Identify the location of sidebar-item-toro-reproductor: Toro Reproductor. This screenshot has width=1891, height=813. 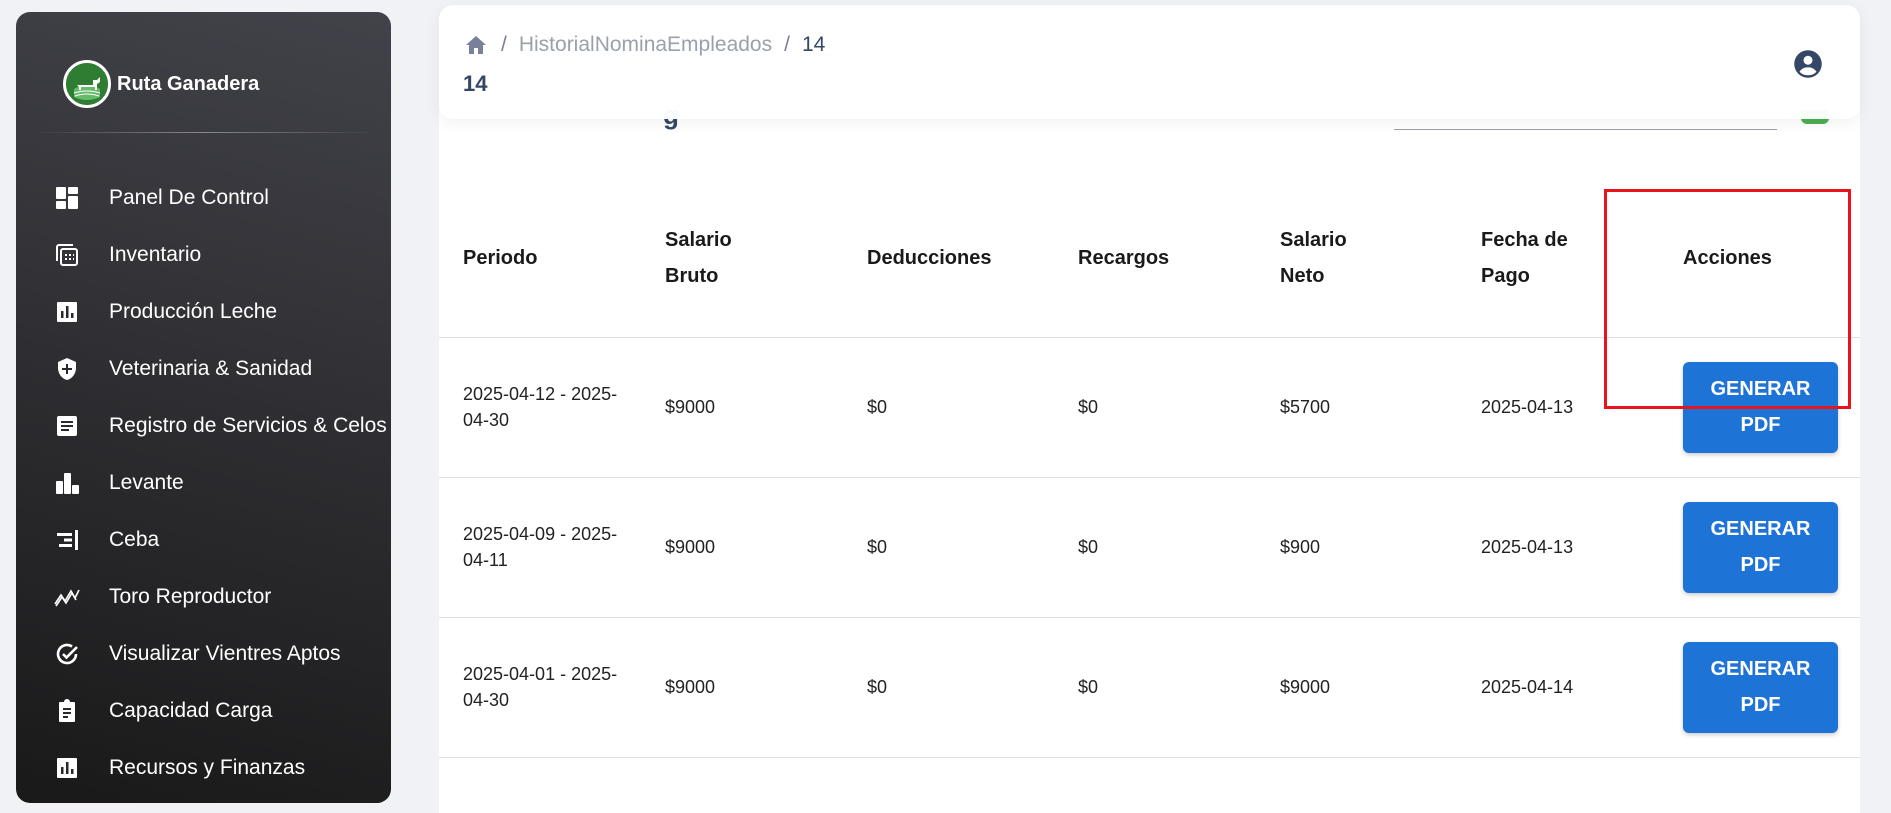
(203, 596).